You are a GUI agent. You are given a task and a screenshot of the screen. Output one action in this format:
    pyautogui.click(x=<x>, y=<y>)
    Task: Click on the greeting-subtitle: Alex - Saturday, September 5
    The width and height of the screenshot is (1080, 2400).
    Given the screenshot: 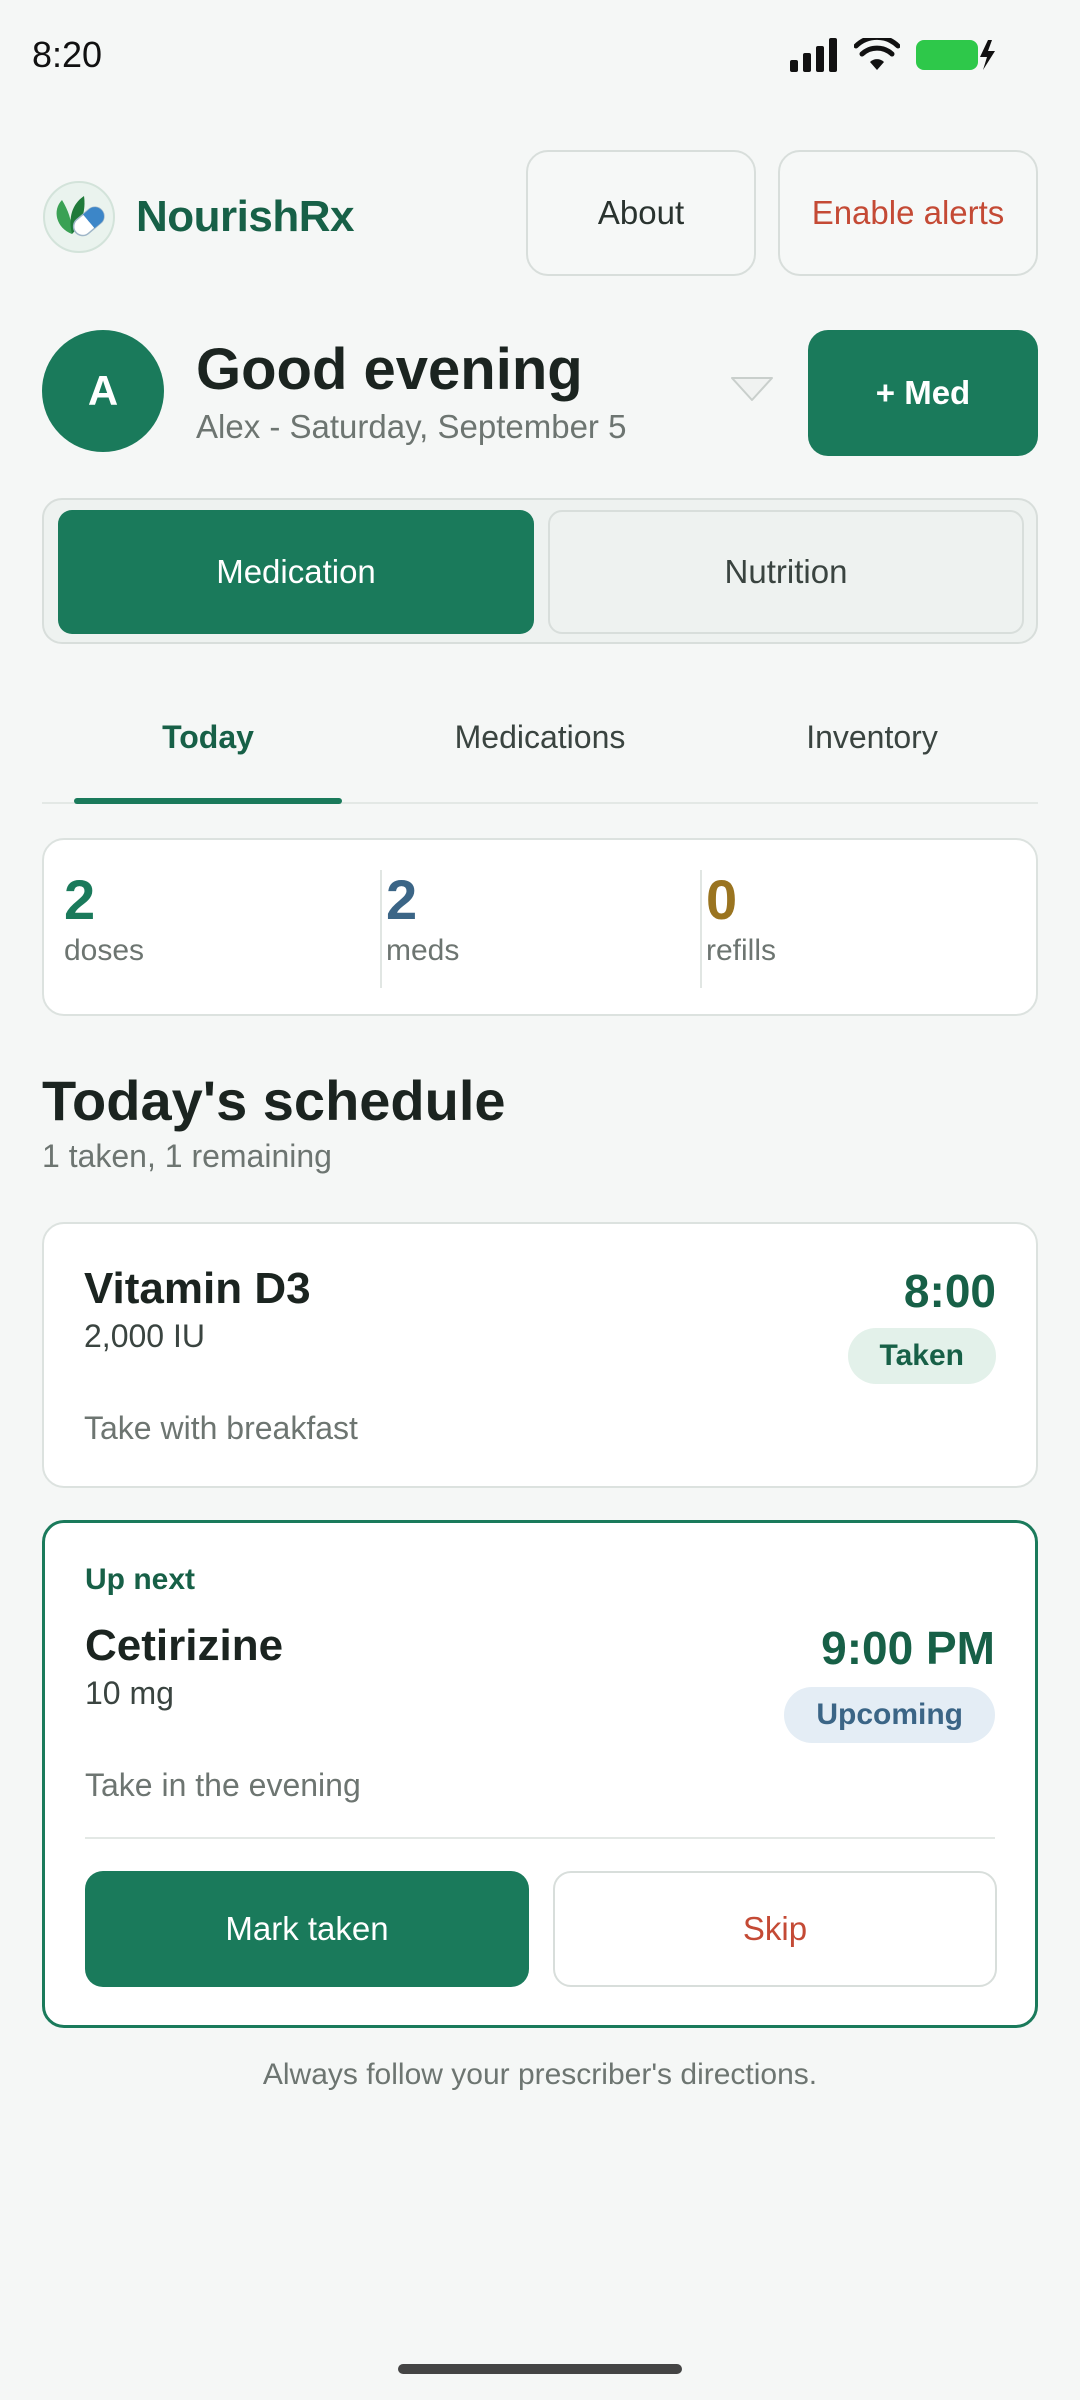 What is the action you would take?
    pyautogui.click(x=411, y=426)
    